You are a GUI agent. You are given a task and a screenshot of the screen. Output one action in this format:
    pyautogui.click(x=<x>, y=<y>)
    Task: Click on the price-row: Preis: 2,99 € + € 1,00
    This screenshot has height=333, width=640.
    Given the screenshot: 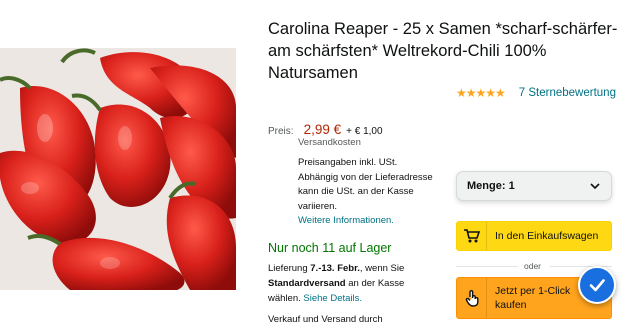 What is the action you would take?
    pyautogui.click(x=325, y=129)
    